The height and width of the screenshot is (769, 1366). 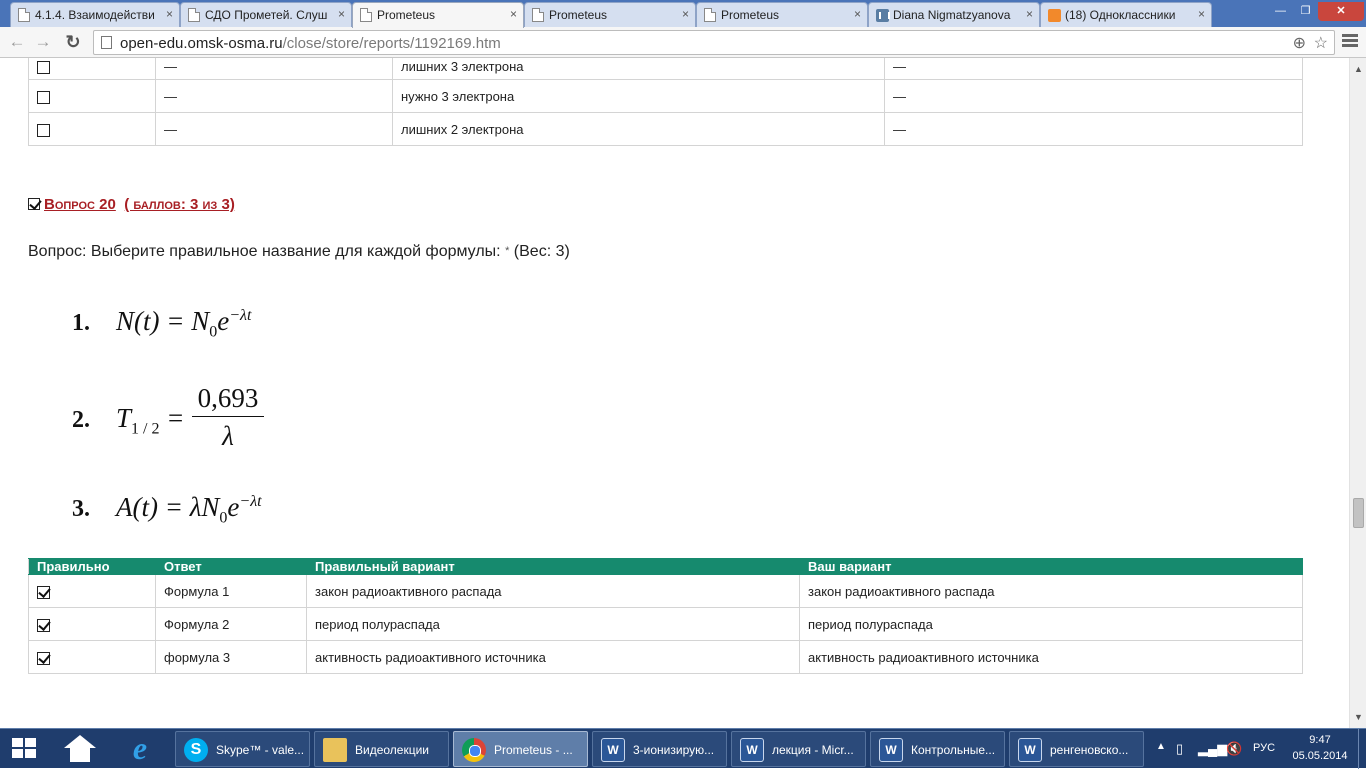 I want to click on formula-number: 2., so click(x=81, y=420).